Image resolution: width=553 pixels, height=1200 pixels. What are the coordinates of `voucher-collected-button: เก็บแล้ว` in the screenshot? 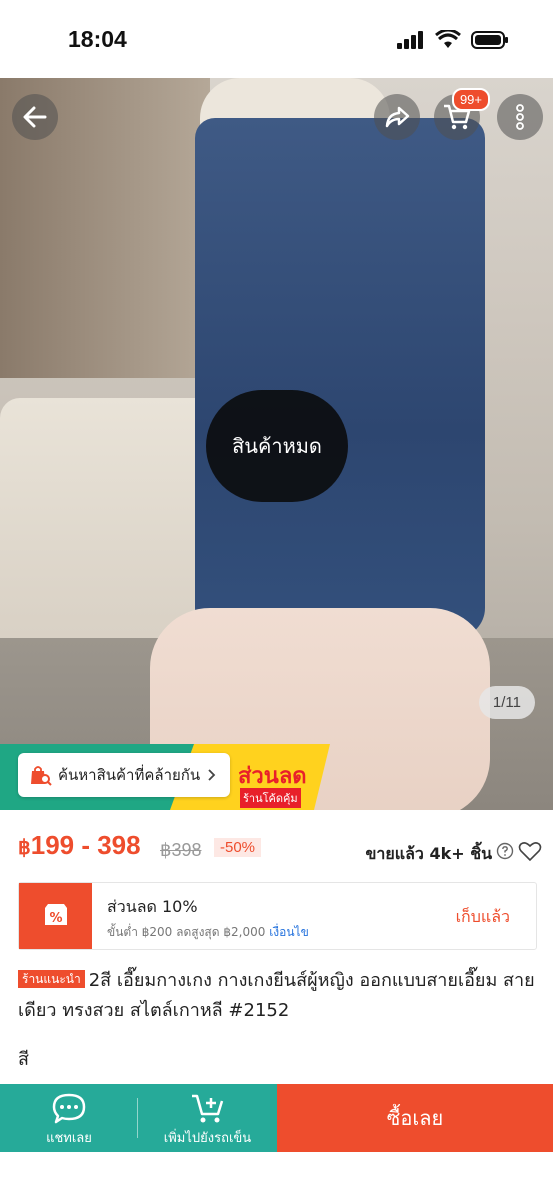 It's located at (483, 917).